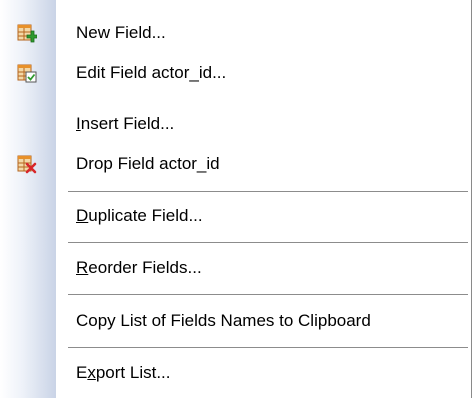  What do you see at coordinates (27, 33) in the screenshot?
I see `new-field-icon` at bounding box center [27, 33].